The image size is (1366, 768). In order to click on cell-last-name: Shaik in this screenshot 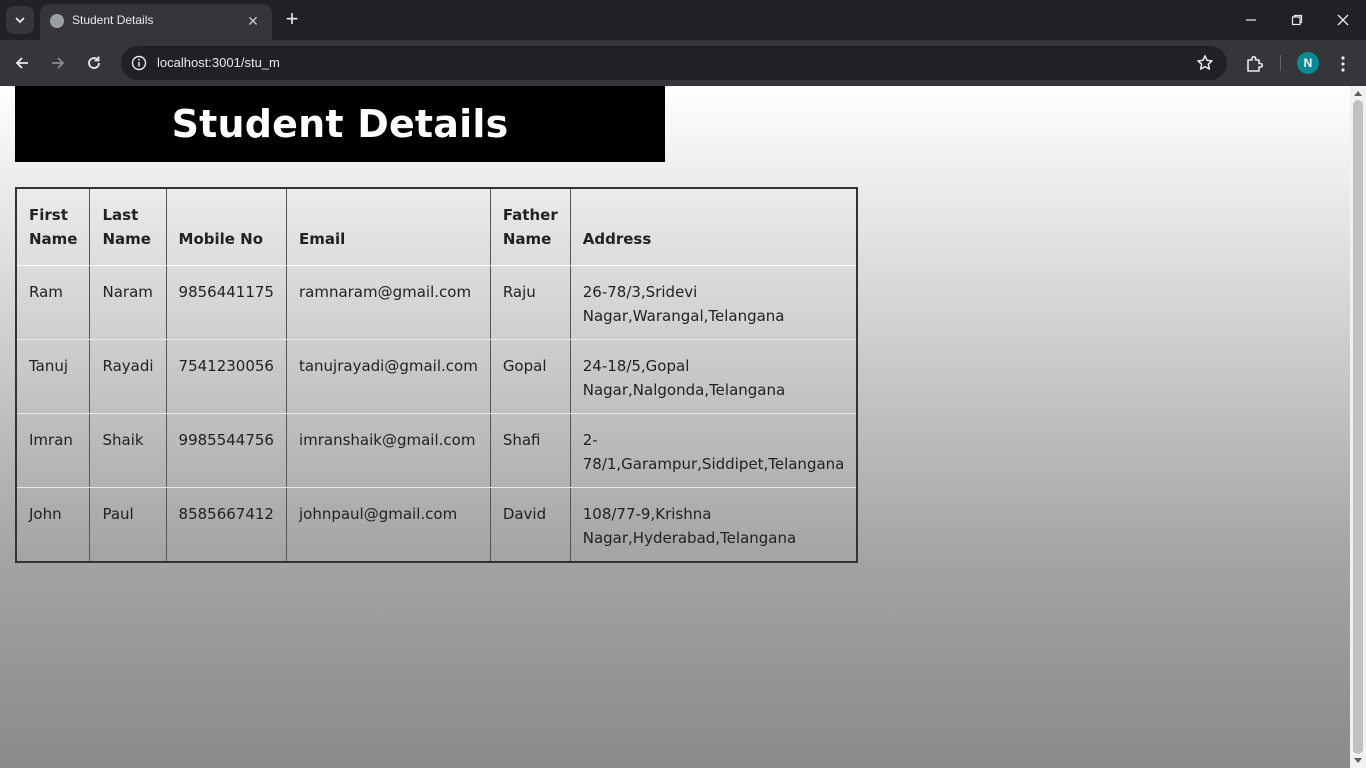, I will do `click(128, 450)`.